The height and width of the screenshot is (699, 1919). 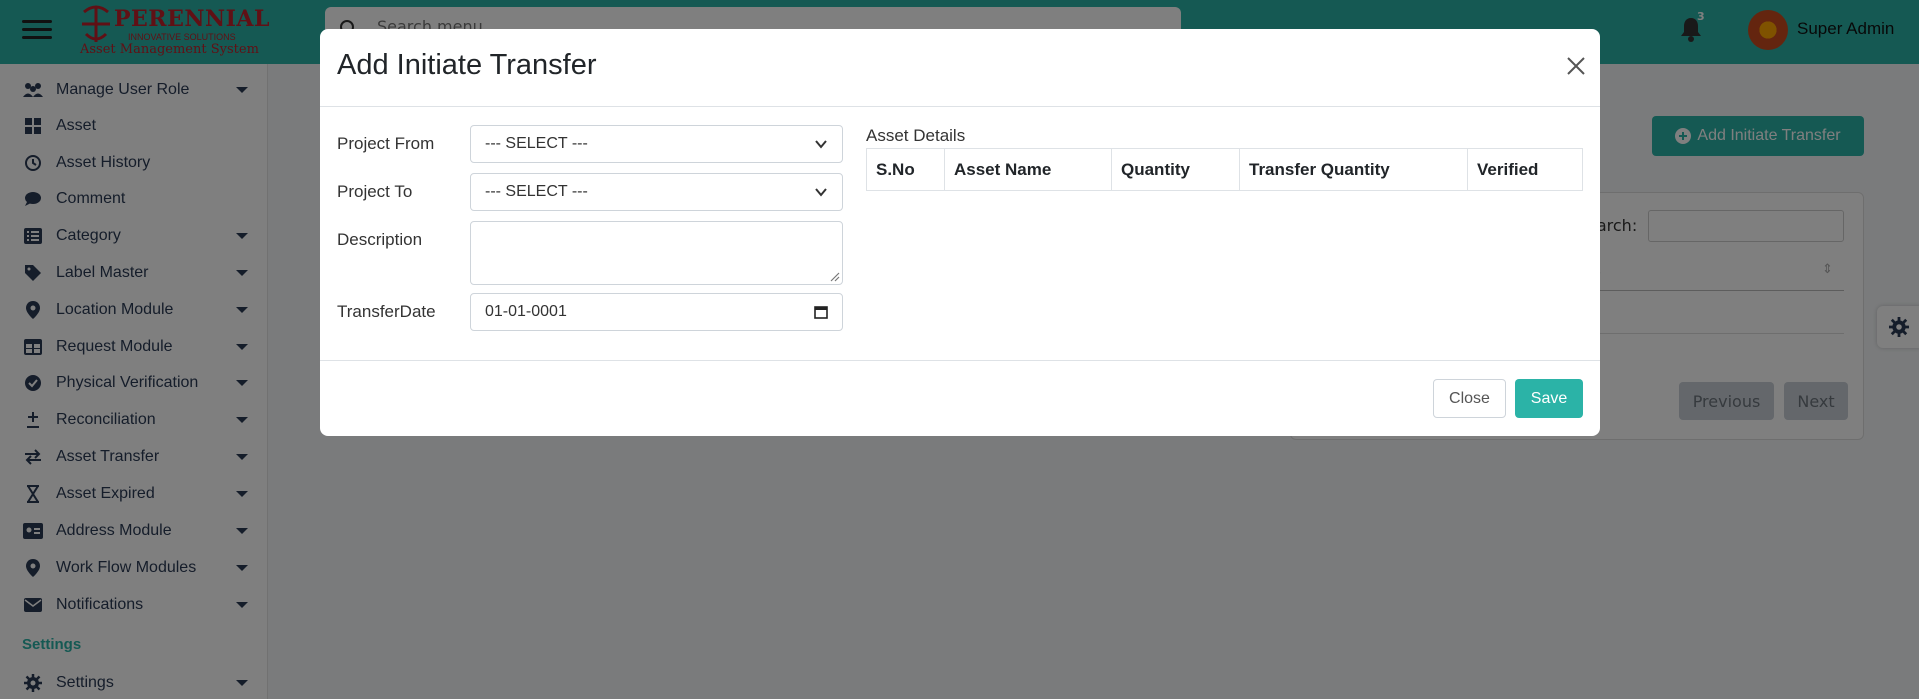 What do you see at coordinates (656, 192) in the screenshot?
I see `project-to-select: --- SELECT ---` at bounding box center [656, 192].